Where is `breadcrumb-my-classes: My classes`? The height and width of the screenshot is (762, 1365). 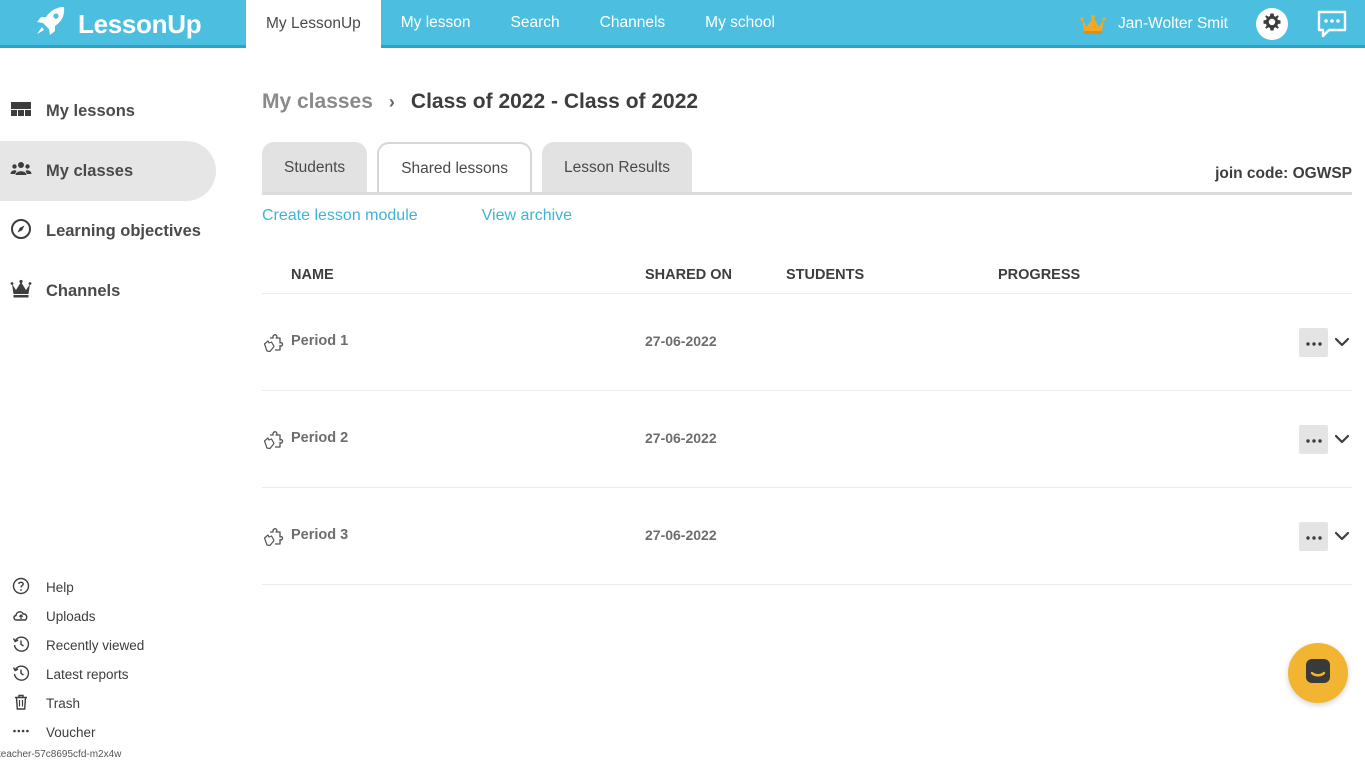
breadcrumb-my-classes: My classes is located at coordinates (317, 102).